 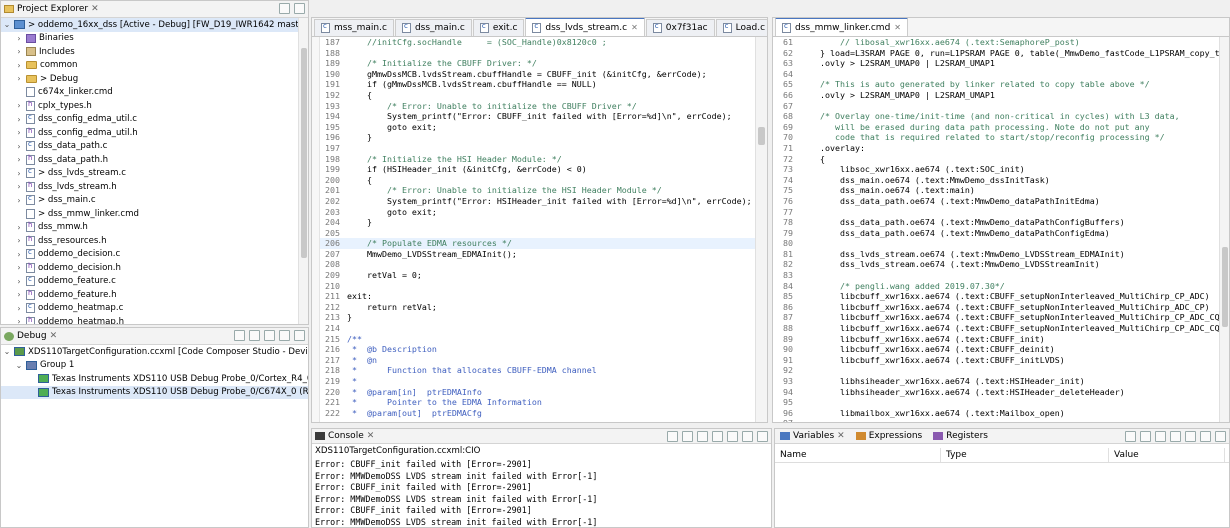 What do you see at coordinates (537, 275) in the screenshot?
I see `code-line: 209 retVal = 0;` at bounding box center [537, 275].